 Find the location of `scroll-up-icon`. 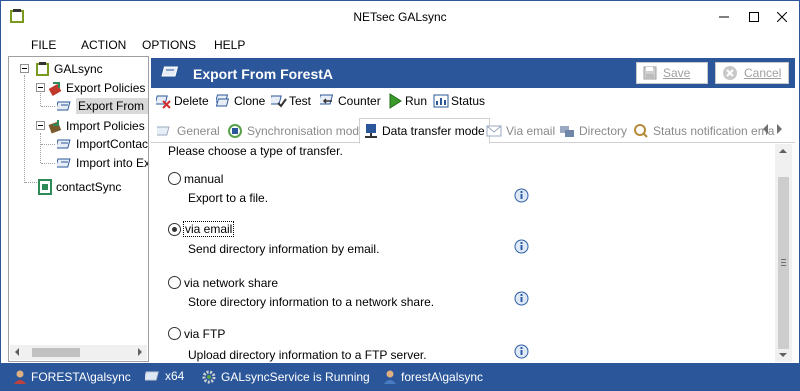

scroll-up-icon is located at coordinates (783, 151).